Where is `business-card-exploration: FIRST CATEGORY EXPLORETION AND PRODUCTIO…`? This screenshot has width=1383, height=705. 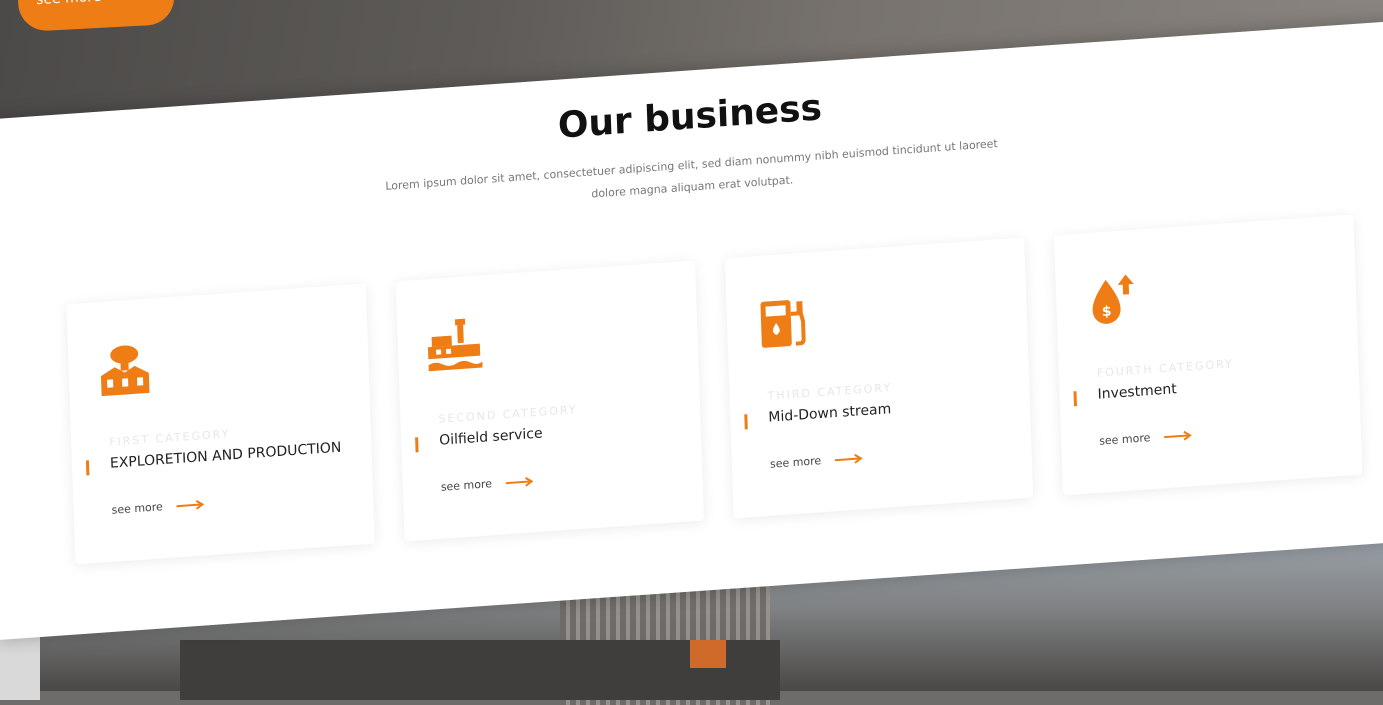
business-card-exploration: FIRST CATEGORY EXPLORETION AND PRODUCTIO… is located at coordinates (220, 424).